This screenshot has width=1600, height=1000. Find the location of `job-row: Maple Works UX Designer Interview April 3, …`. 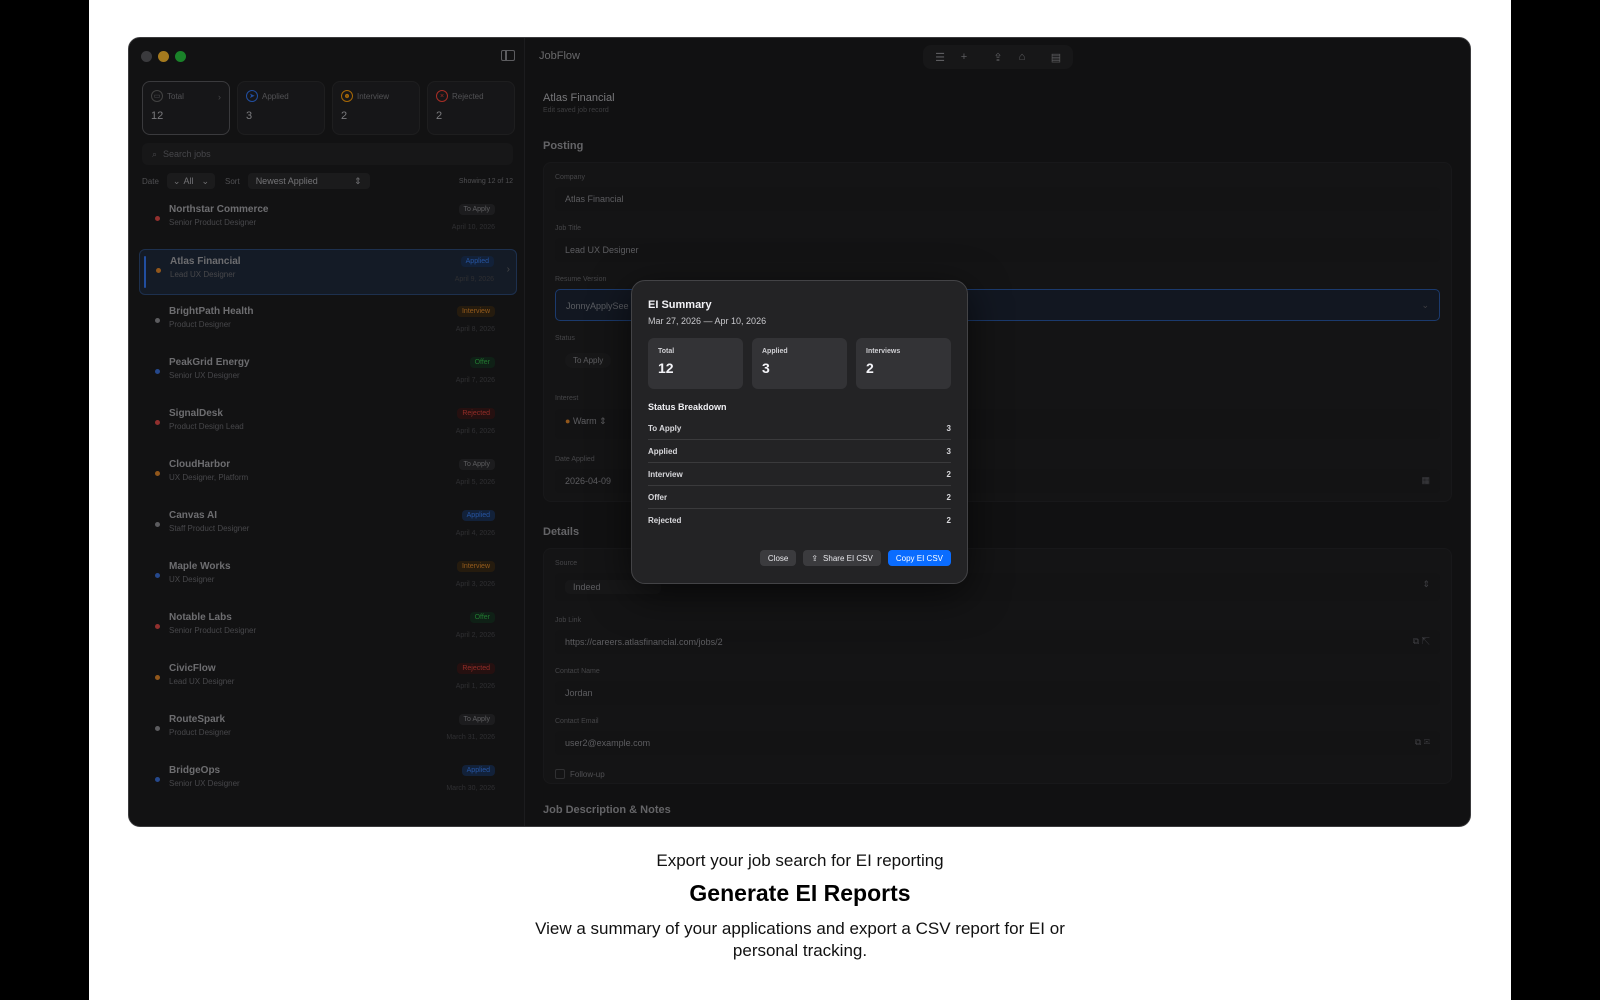

job-row: Maple Works UX Designer Interview April 3, … is located at coordinates (328, 578).